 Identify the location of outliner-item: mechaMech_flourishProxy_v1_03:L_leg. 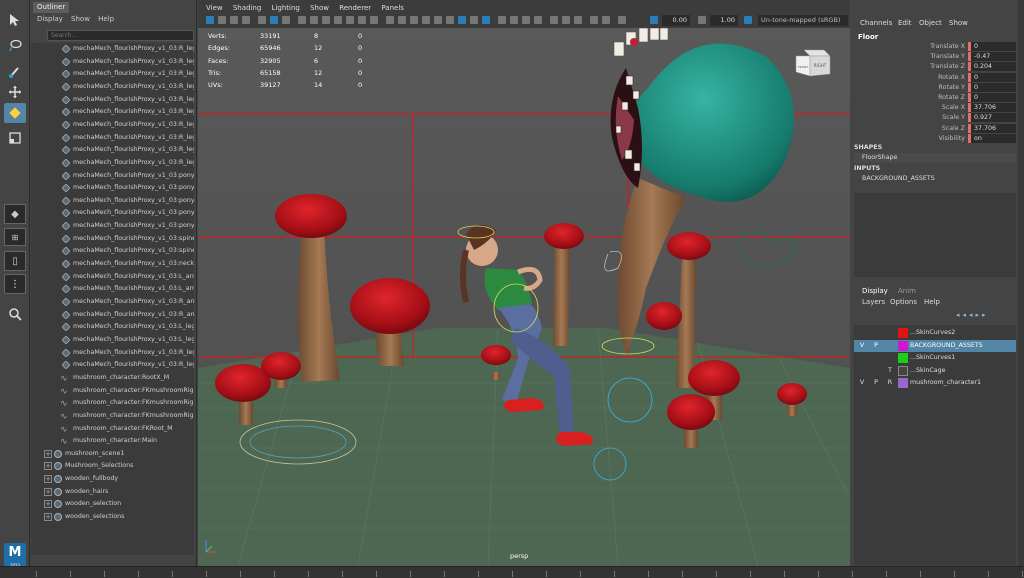
(112, 327).